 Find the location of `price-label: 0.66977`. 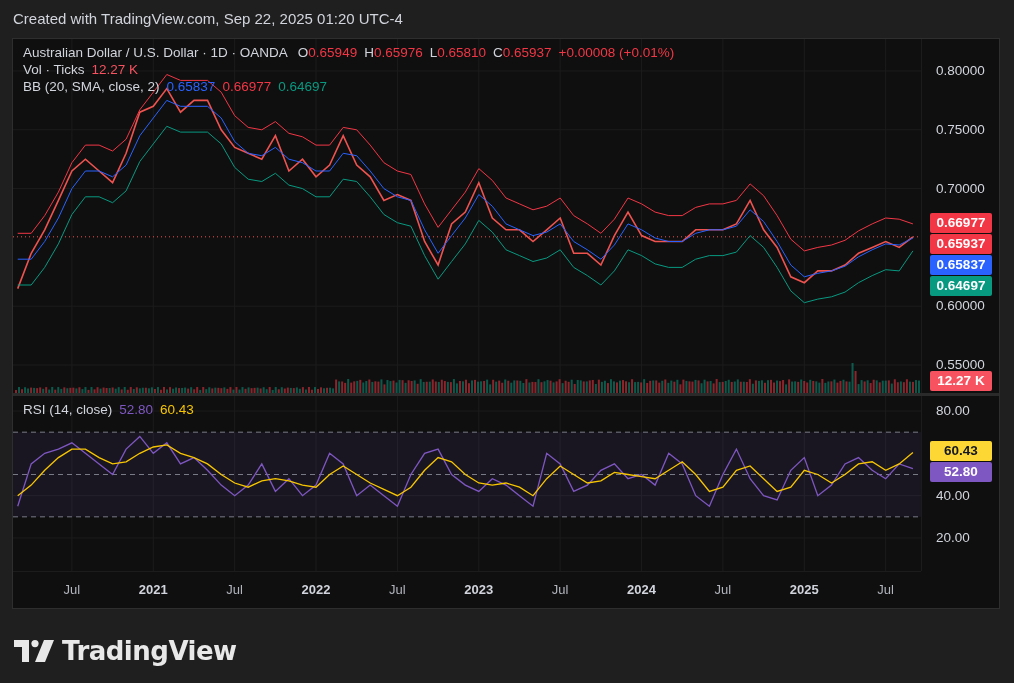

price-label: 0.66977 is located at coordinates (961, 223).